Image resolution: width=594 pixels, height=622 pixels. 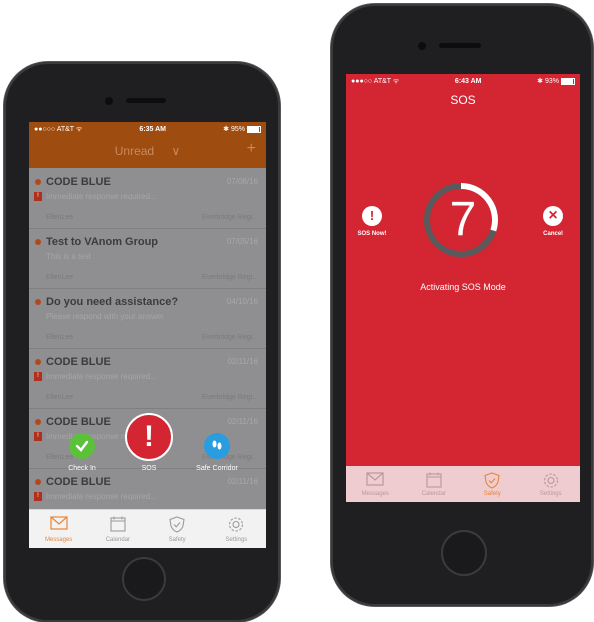 I want to click on check-in-button, so click(x=82, y=446).